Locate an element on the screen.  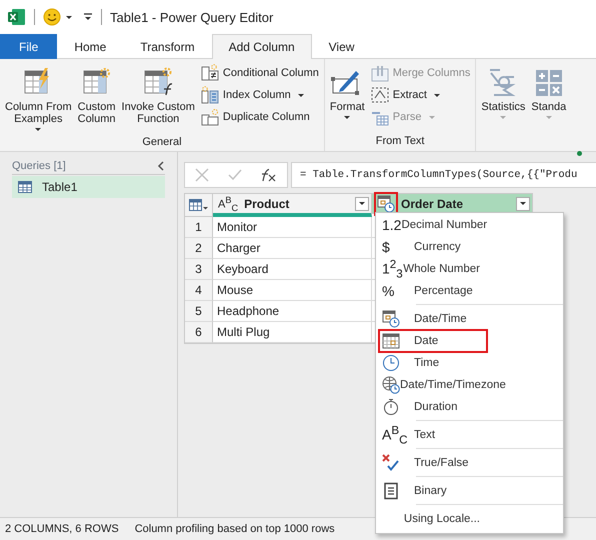
table-cell: Mouse is located at coordinates (292, 290).